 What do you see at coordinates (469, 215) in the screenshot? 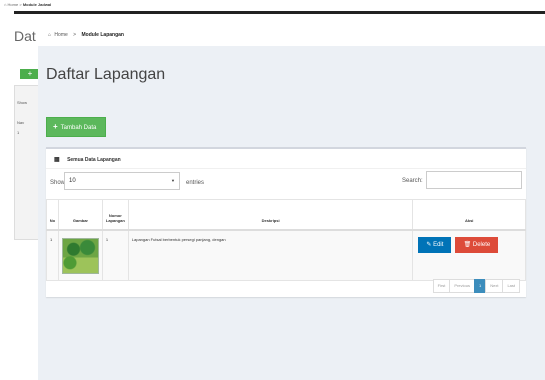
I see `header-aksi: Aksi` at bounding box center [469, 215].